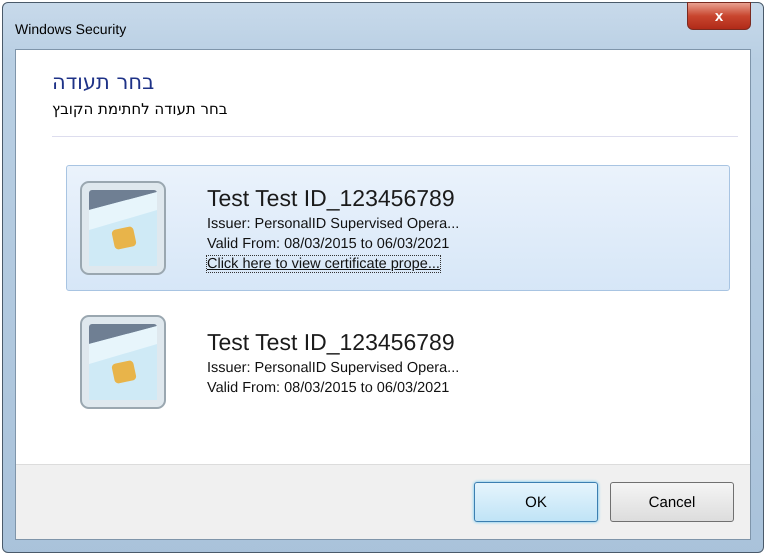 The image size is (766, 555). Describe the element at coordinates (70, 29) in the screenshot. I see `window-title: Windows Security` at that location.